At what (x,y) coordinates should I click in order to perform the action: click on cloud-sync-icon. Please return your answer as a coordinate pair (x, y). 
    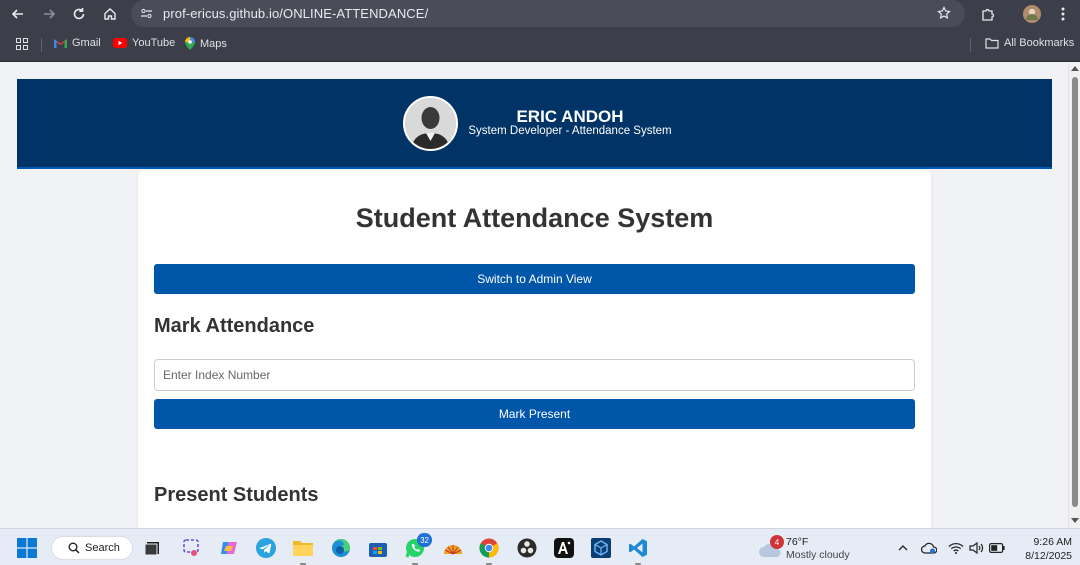
    Looking at the image, I should click on (929, 548).